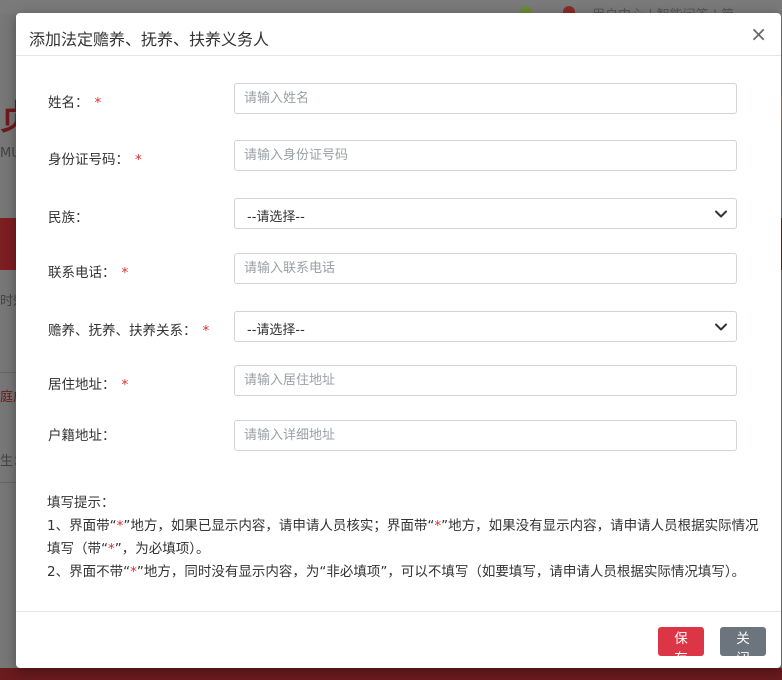  Describe the element at coordinates (276, 330) in the screenshot. I see `relation-select-value: --请选择--` at that location.